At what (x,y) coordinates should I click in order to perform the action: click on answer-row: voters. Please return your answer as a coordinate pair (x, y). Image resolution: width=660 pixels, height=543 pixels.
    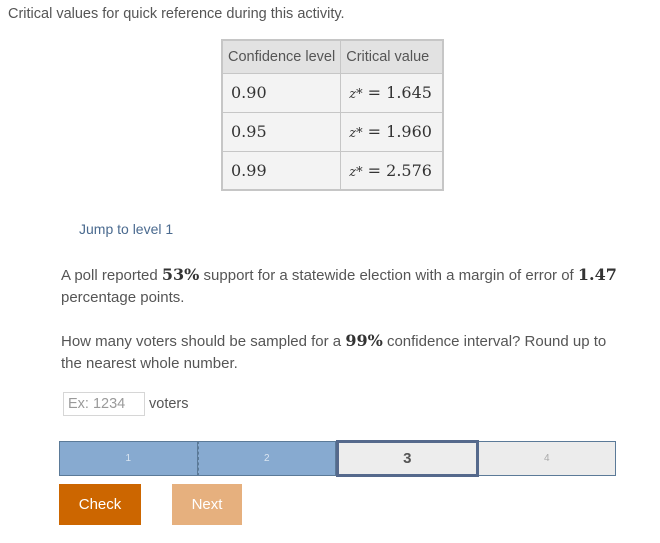
    Looking at the image, I should click on (126, 404).